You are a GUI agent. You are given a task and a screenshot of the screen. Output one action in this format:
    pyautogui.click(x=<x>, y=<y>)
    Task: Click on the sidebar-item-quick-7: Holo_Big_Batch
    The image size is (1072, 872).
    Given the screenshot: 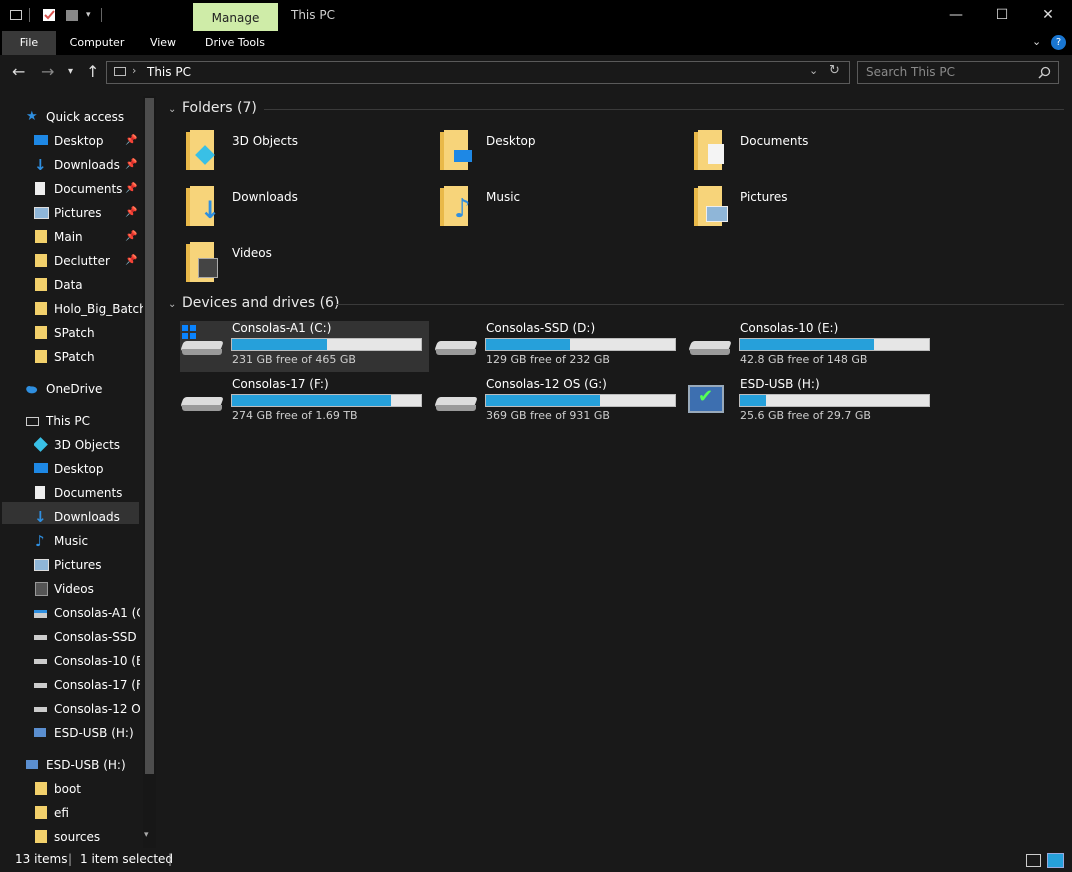 What is the action you would take?
    pyautogui.click(x=90, y=309)
    